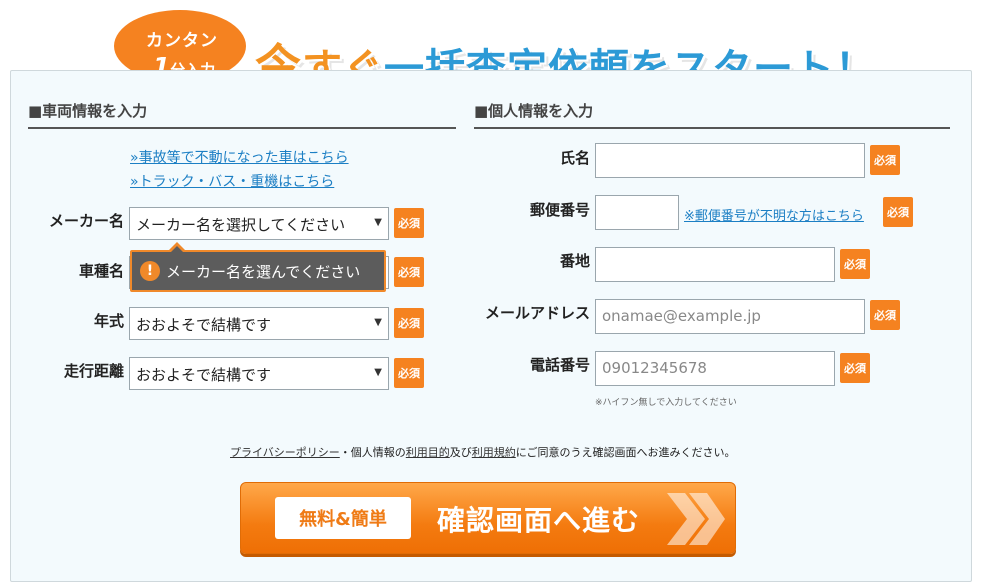 Image resolution: width=981 pixels, height=582 pixels. I want to click on maker-label: メーカー名, so click(86, 221).